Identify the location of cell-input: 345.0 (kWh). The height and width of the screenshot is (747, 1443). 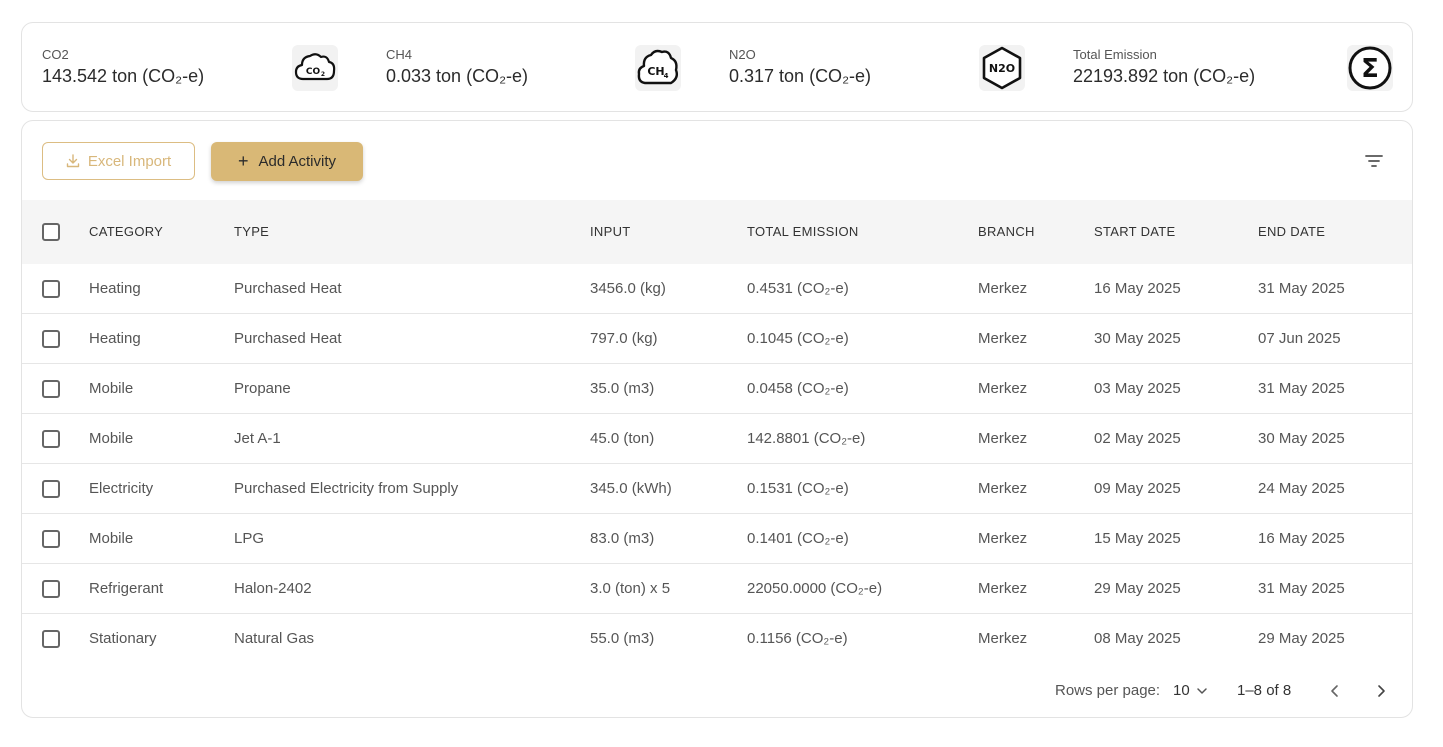
(631, 488).